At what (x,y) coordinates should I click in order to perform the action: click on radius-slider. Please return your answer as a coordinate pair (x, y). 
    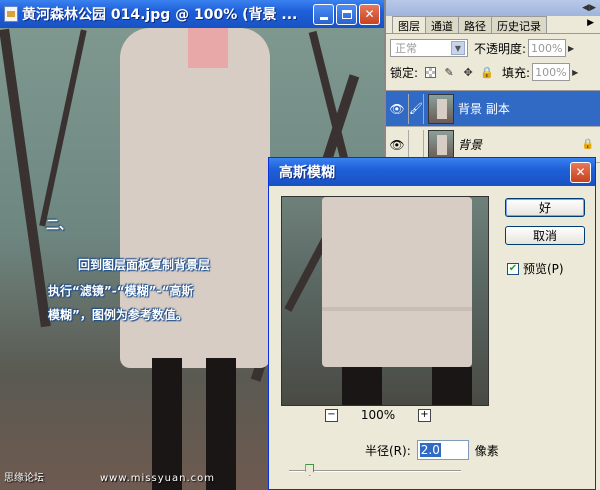
    Looking at the image, I should click on (375, 470).